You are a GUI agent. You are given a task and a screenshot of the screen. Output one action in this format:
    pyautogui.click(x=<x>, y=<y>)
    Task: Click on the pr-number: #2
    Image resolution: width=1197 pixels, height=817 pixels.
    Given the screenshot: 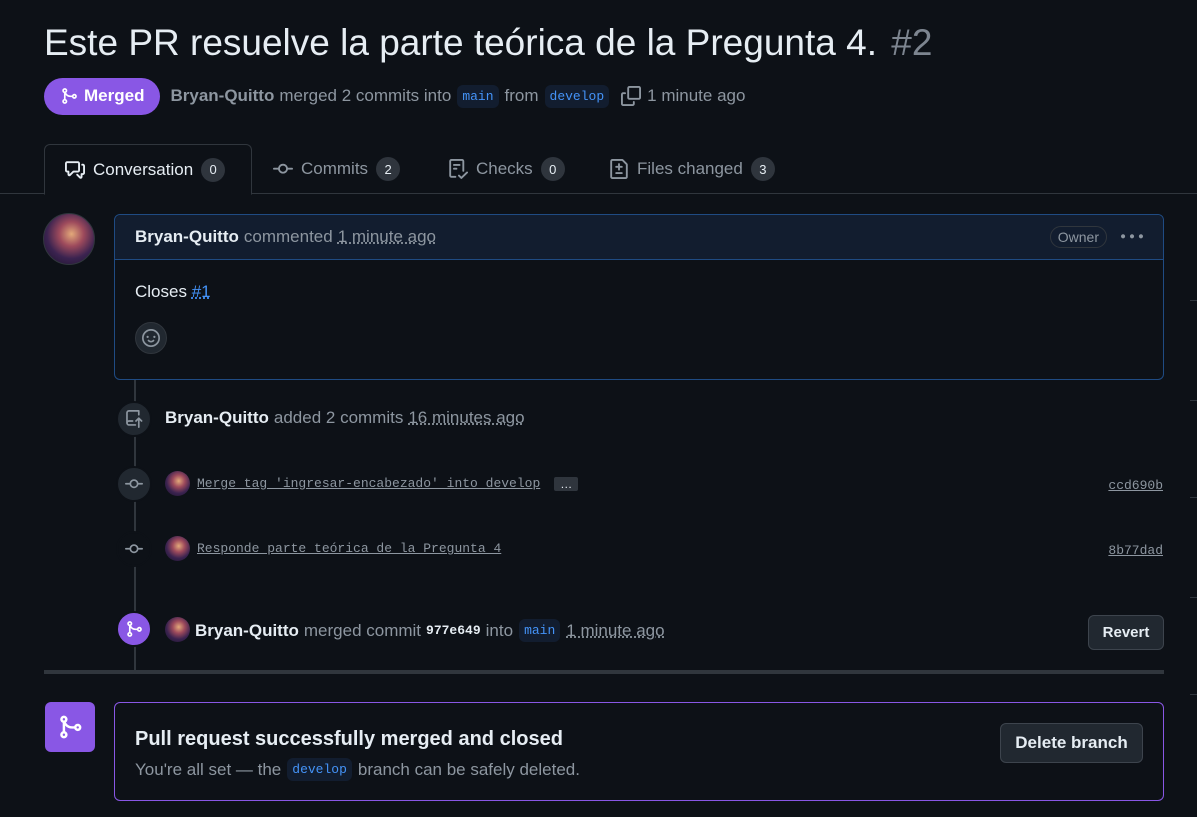 What is the action you would take?
    pyautogui.click(x=912, y=42)
    